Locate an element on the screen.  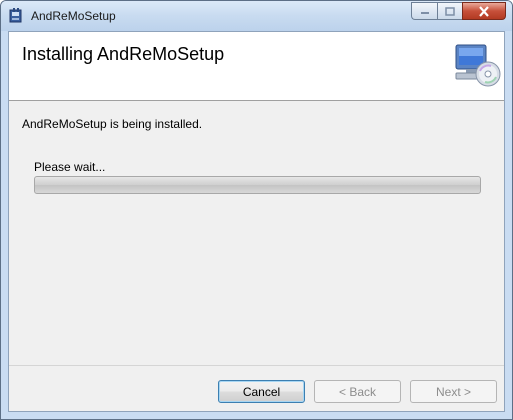
close-icon is located at coordinates (484, 11).